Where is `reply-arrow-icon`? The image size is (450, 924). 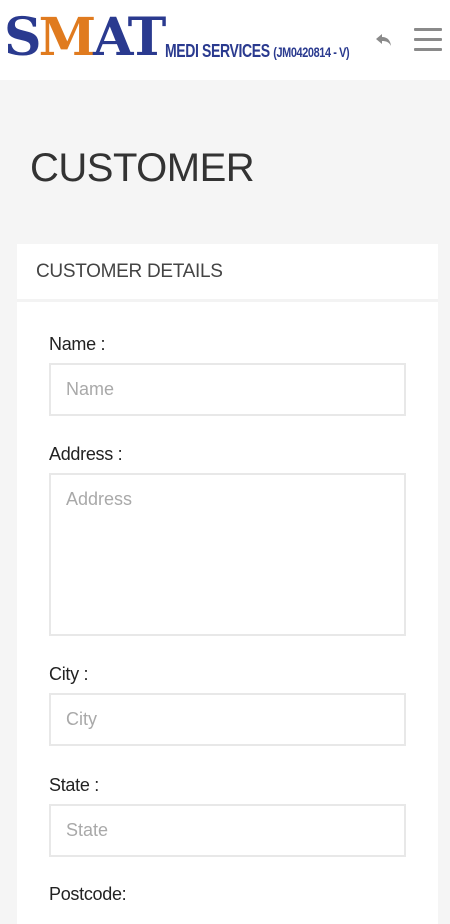
reply-arrow-icon is located at coordinates (384, 40).